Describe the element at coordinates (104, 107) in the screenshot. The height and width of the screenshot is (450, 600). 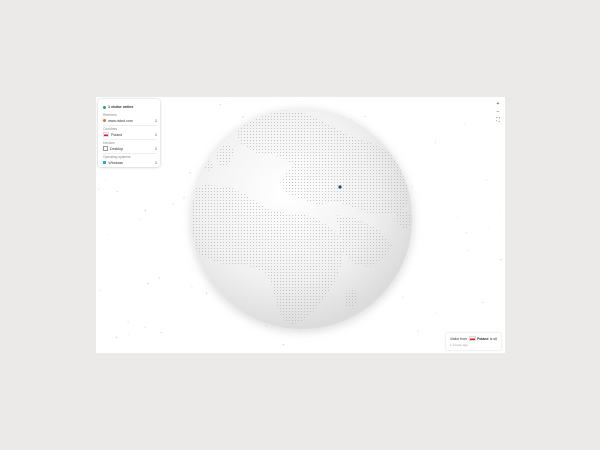
I see `online-dot-icon` at that location.